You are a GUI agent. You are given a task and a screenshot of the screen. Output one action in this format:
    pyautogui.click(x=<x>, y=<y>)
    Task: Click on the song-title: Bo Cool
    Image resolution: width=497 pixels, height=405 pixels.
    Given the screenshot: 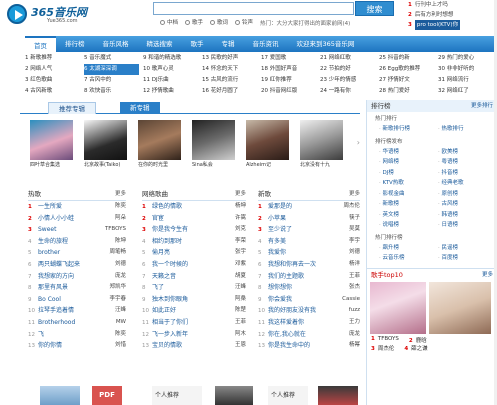 What is the action you would take?
    pyautogui.click(x=49, y=299)
    